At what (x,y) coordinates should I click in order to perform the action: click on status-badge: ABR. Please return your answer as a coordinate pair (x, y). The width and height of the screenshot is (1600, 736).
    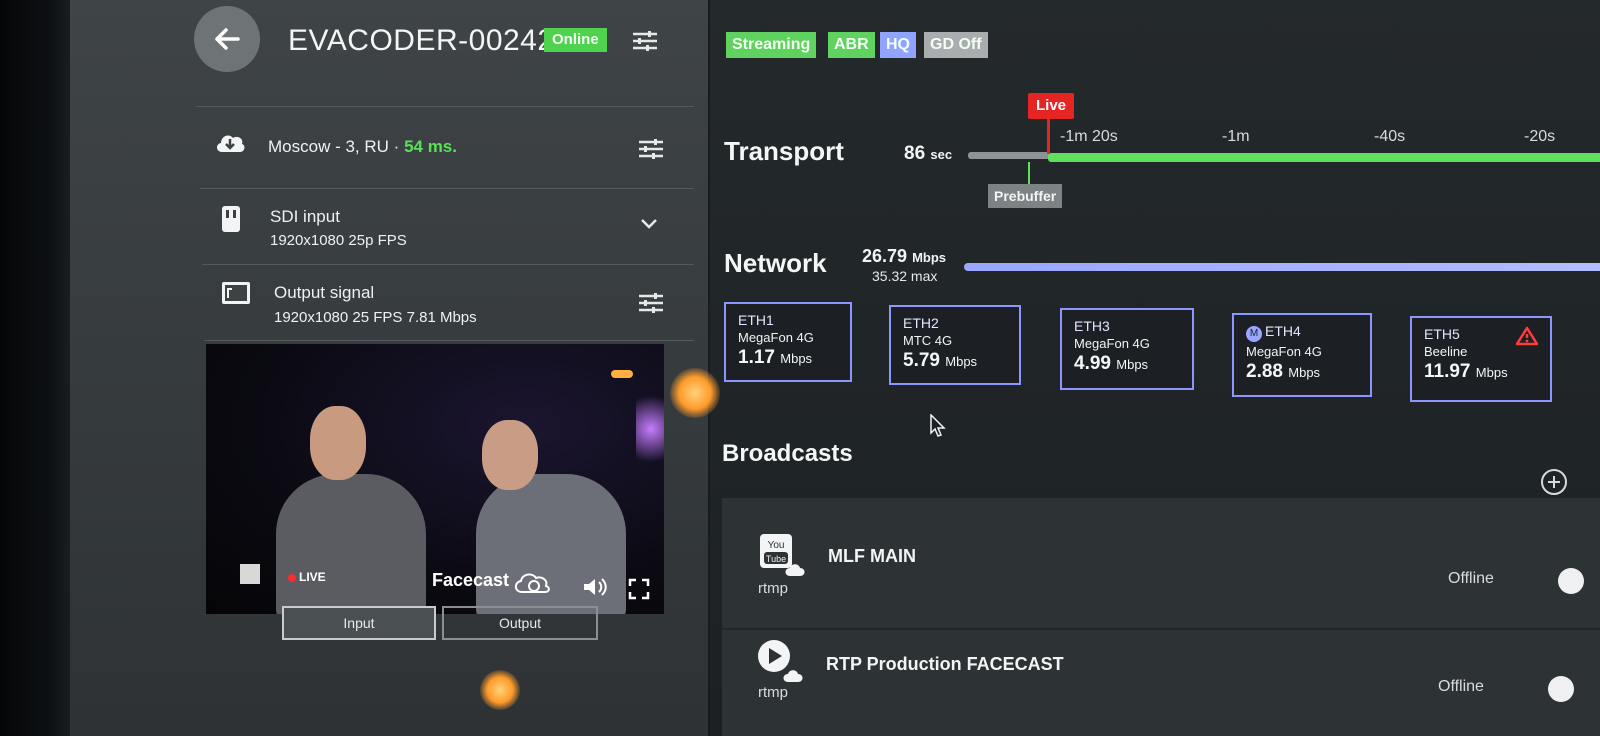
    Looking at the image, I should click on (851, 45).